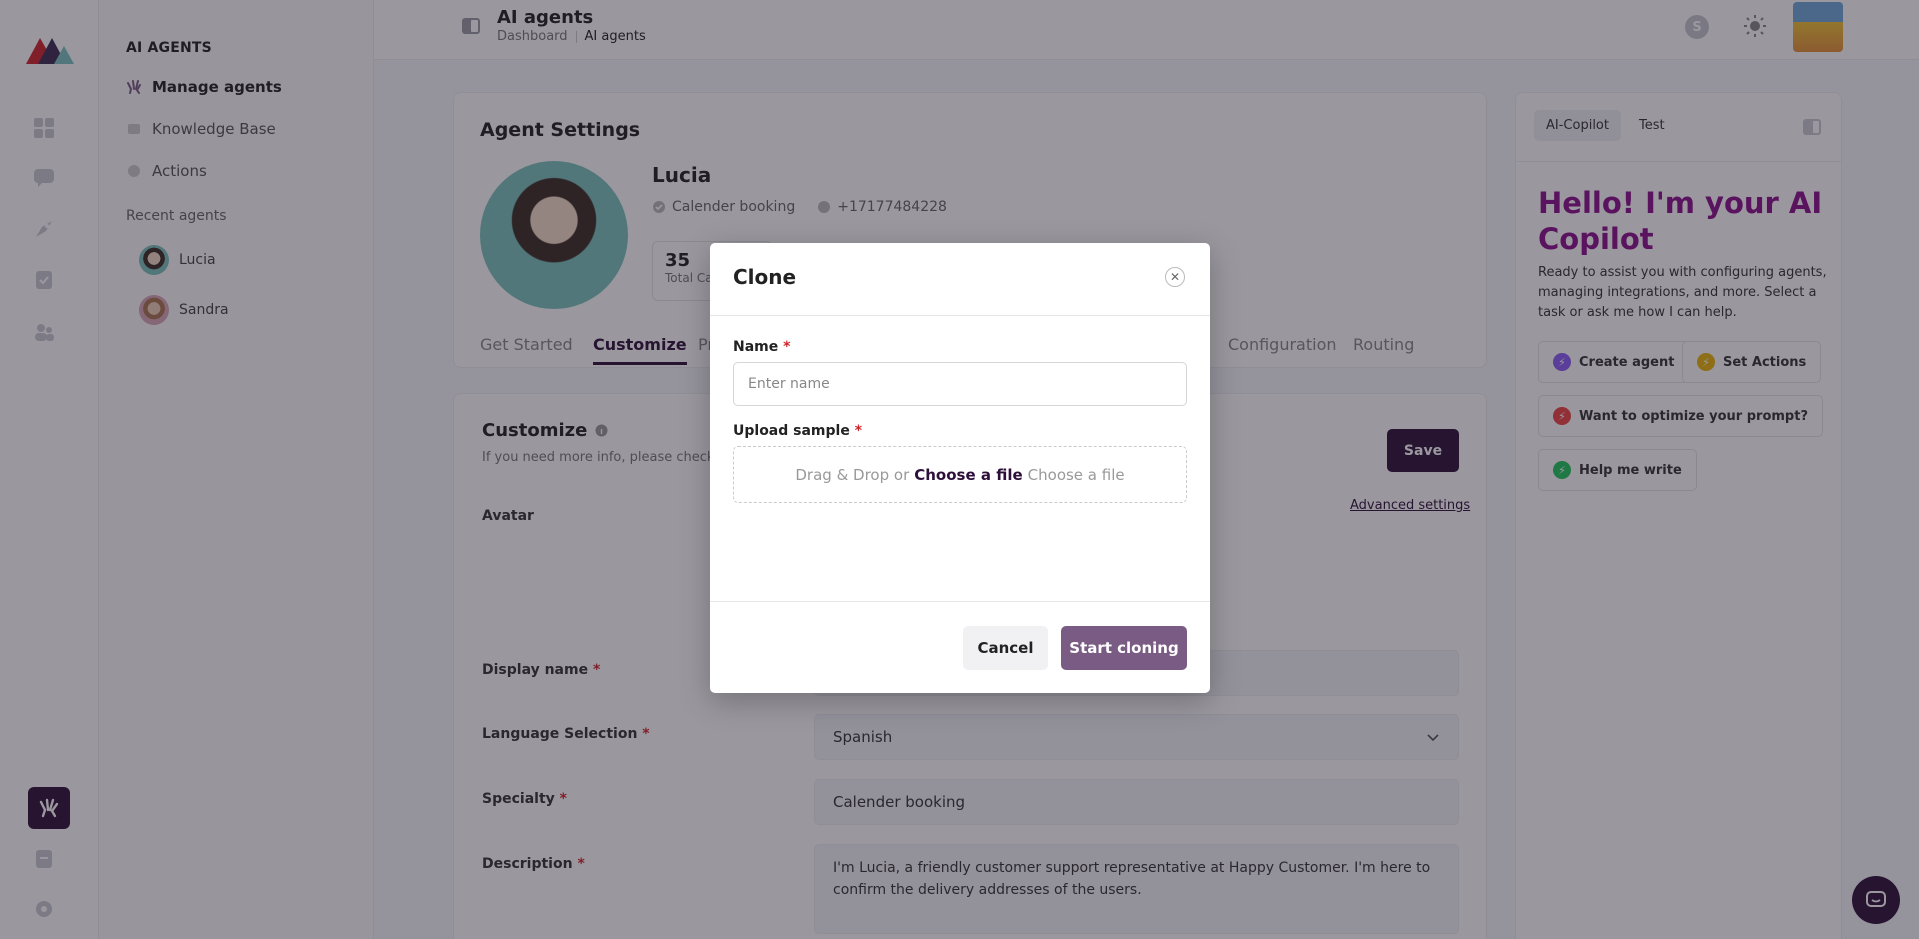 Image resolution: width=1919 pixels, height=939 pixels. What do you see at coordinates (1175, 277) in the screenshot?
I see `close-icon: ✕` at bounding box center [1175, 277].